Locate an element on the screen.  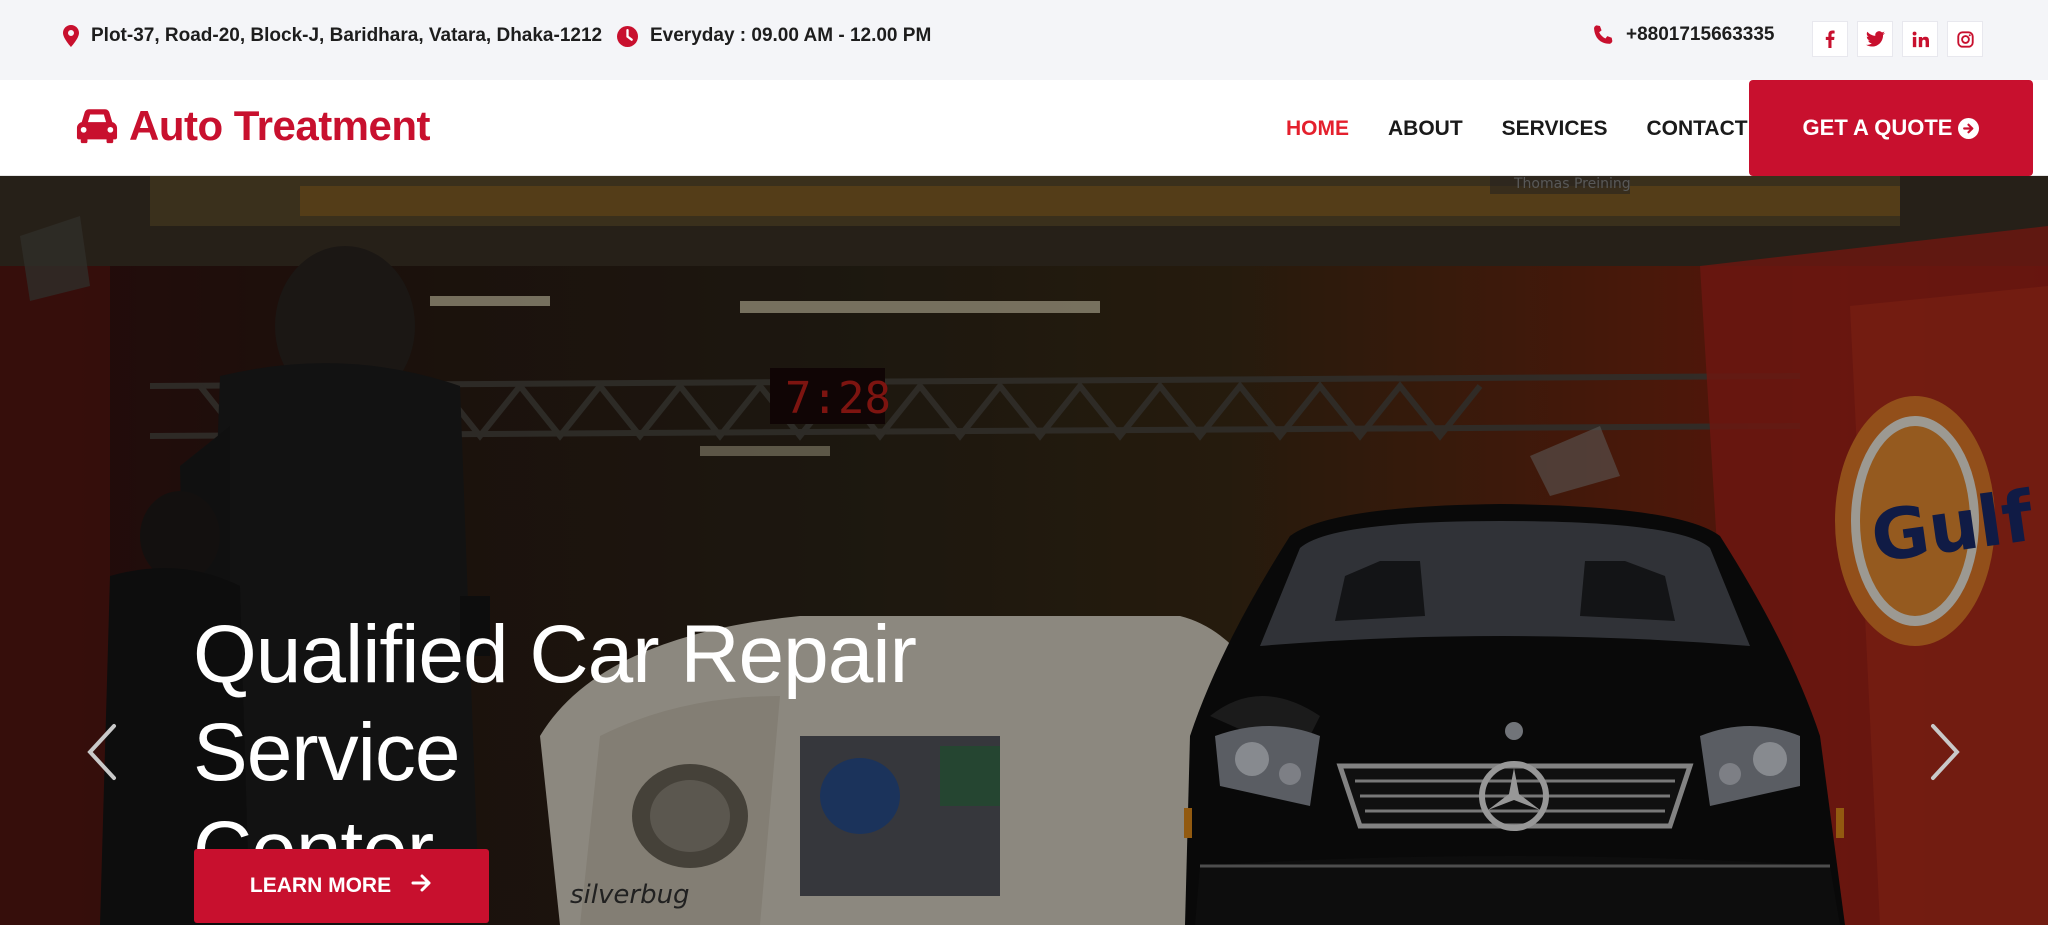
linkedin-icon is located at coordinates (1920, 39).